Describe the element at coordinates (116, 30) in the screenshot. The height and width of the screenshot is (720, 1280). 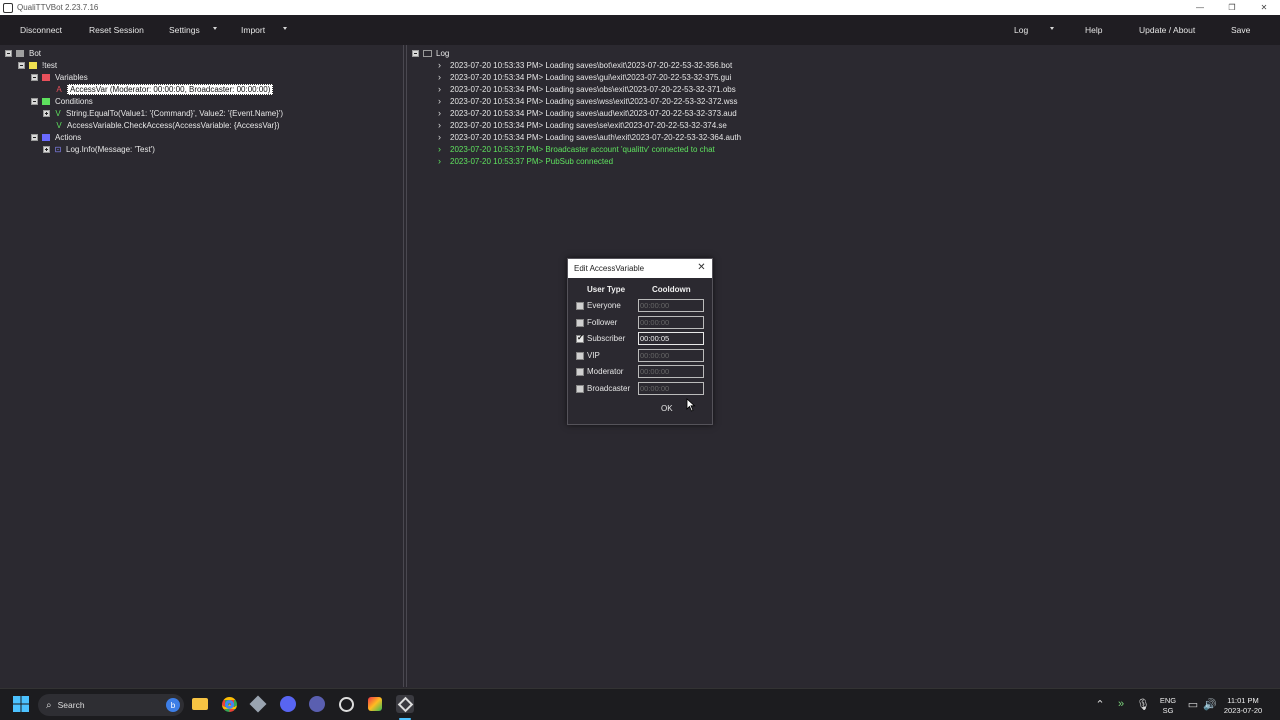
I see `reset-session-button: Reset Session` at that location.